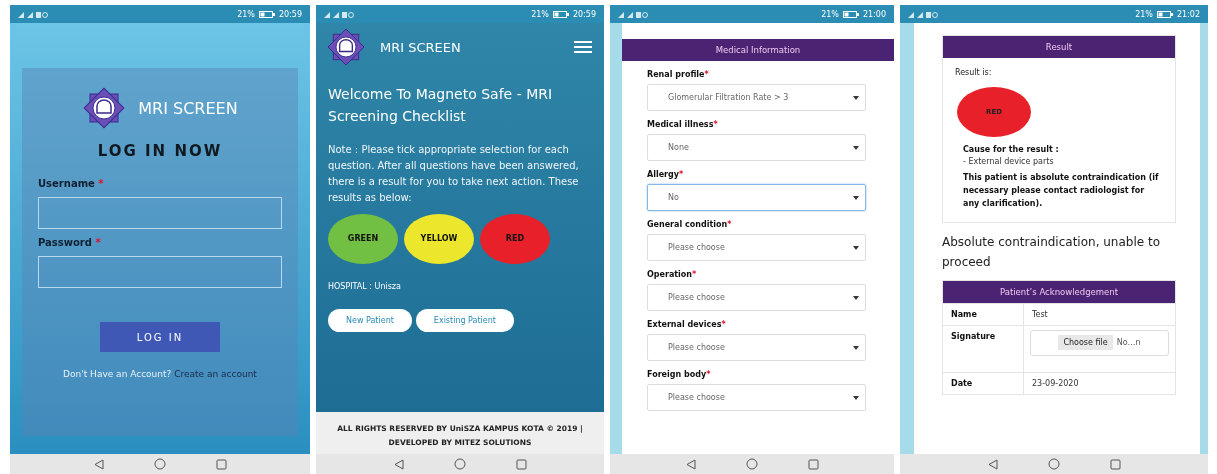  Describe the element at coordinates (1059, 47) in the screenshot. I see `section-header: Result` at that location.